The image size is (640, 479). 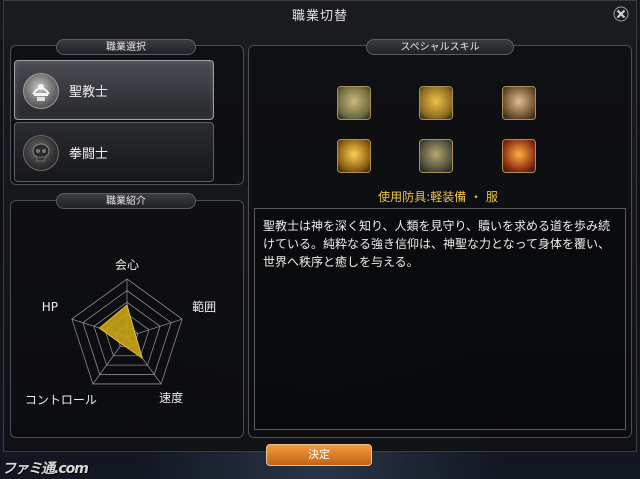 What do you see at coordinates (171, 397) in the screenshot?
I see `radar-label: 速度` at bounding box center [171, 397].